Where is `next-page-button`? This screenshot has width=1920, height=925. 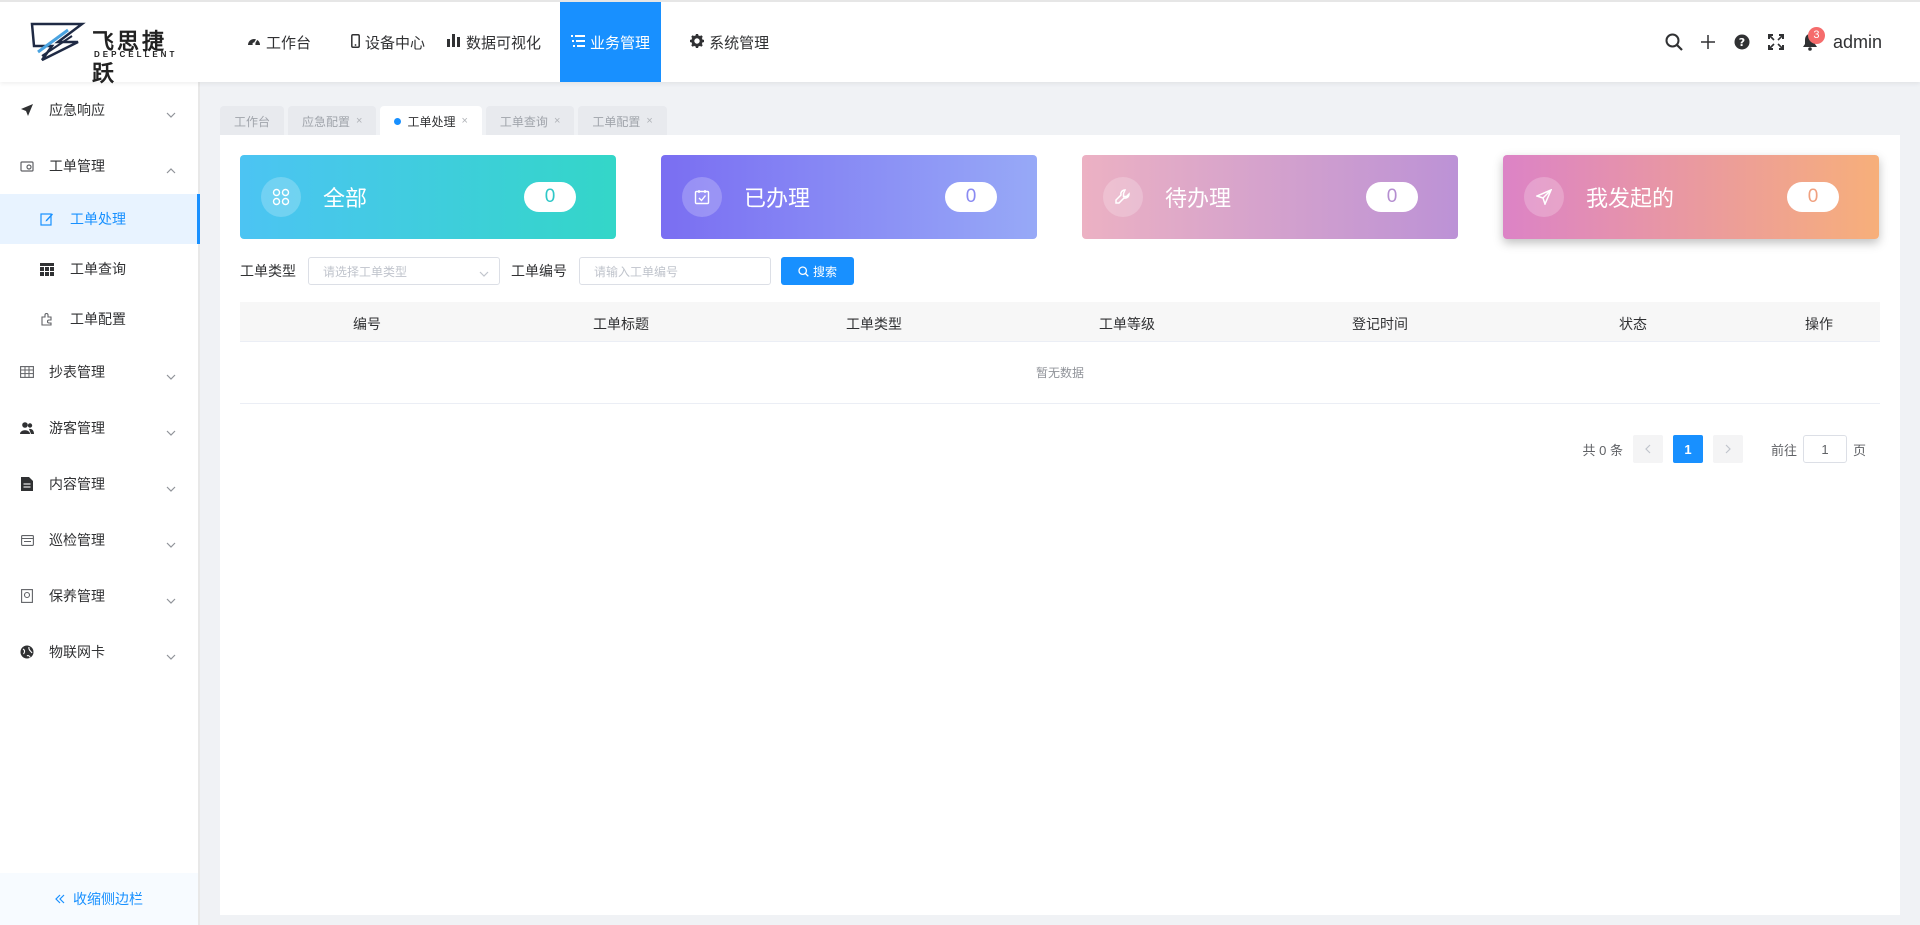
next-page-button is located at coordinates (1727, 449).